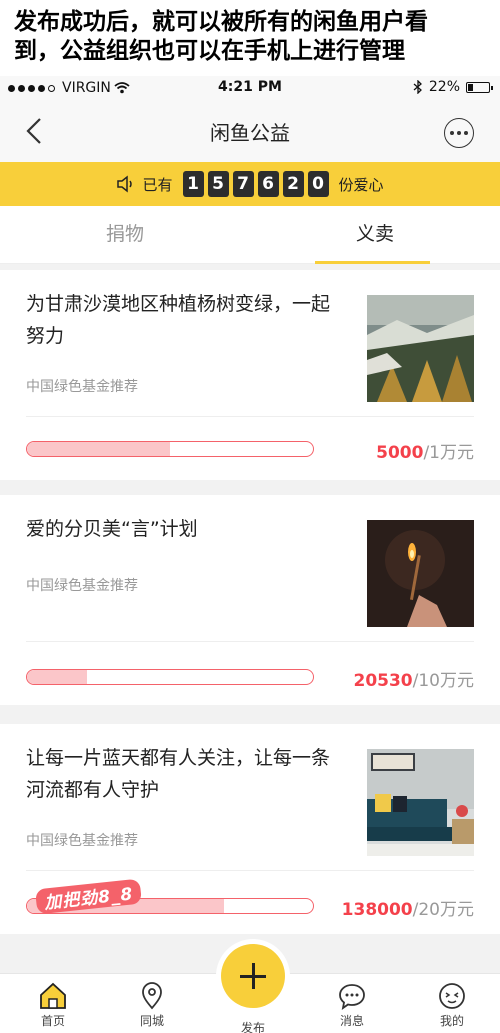  I want to click on more-options-icon, so click(459, 133).